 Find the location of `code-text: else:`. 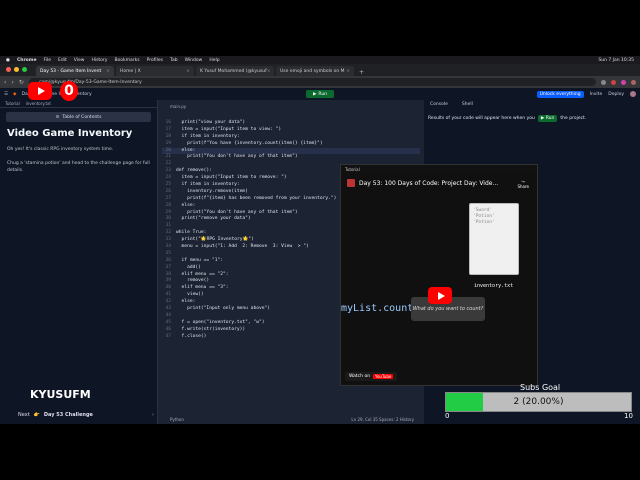

code-text: else: is located at coordinates (186, 205).